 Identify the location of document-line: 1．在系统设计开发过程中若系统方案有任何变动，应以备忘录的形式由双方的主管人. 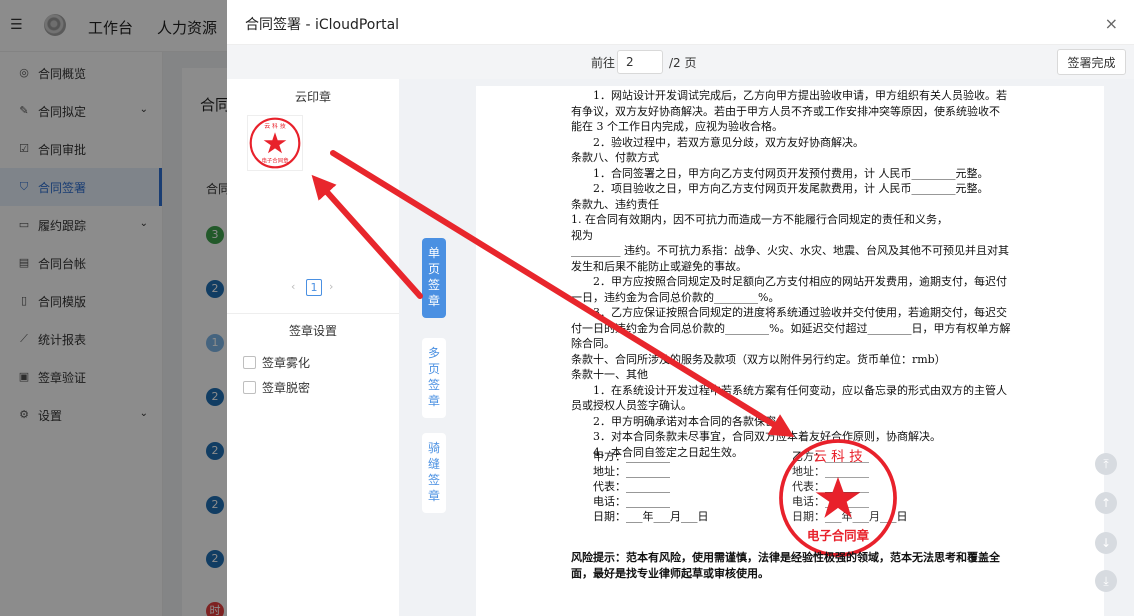
(800, 390).